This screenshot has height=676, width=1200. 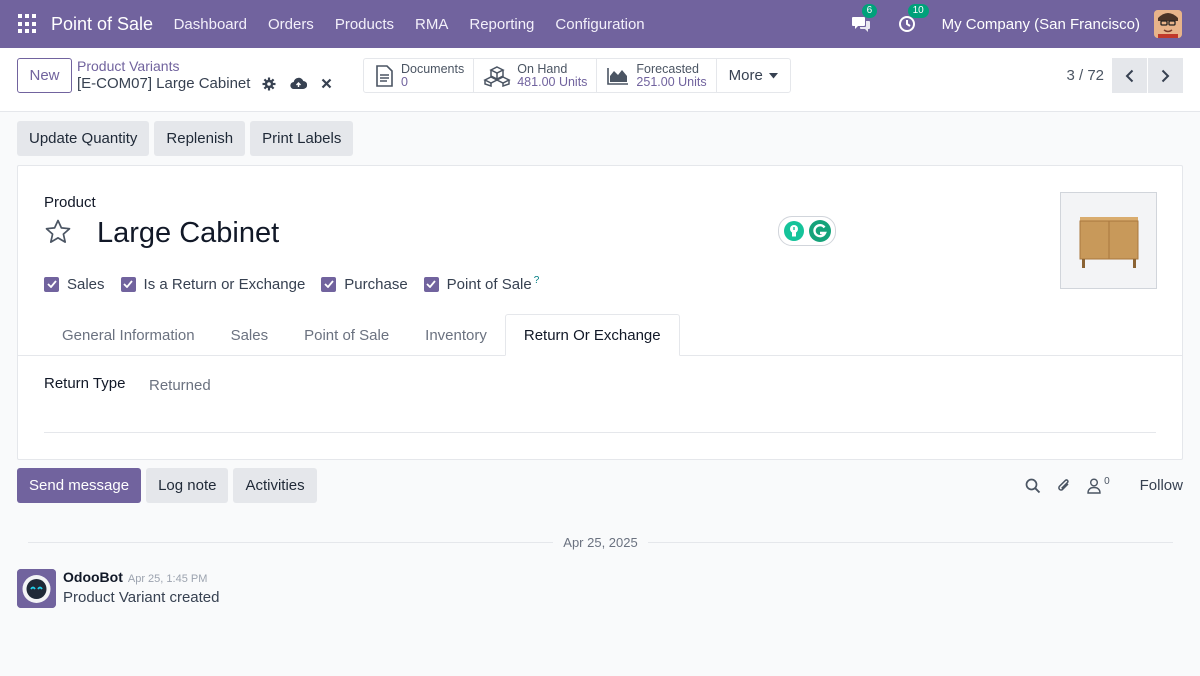 What do you see at coordinates (667, 68) in the screenshot?
I see `forecasted-label: Forecasted` at bounding box center [667, 68].